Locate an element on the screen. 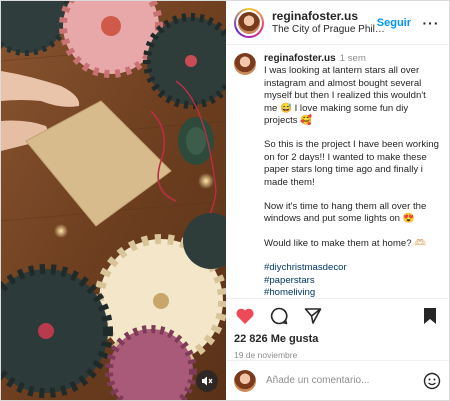  share-icon is located at coordinates (313, 315).